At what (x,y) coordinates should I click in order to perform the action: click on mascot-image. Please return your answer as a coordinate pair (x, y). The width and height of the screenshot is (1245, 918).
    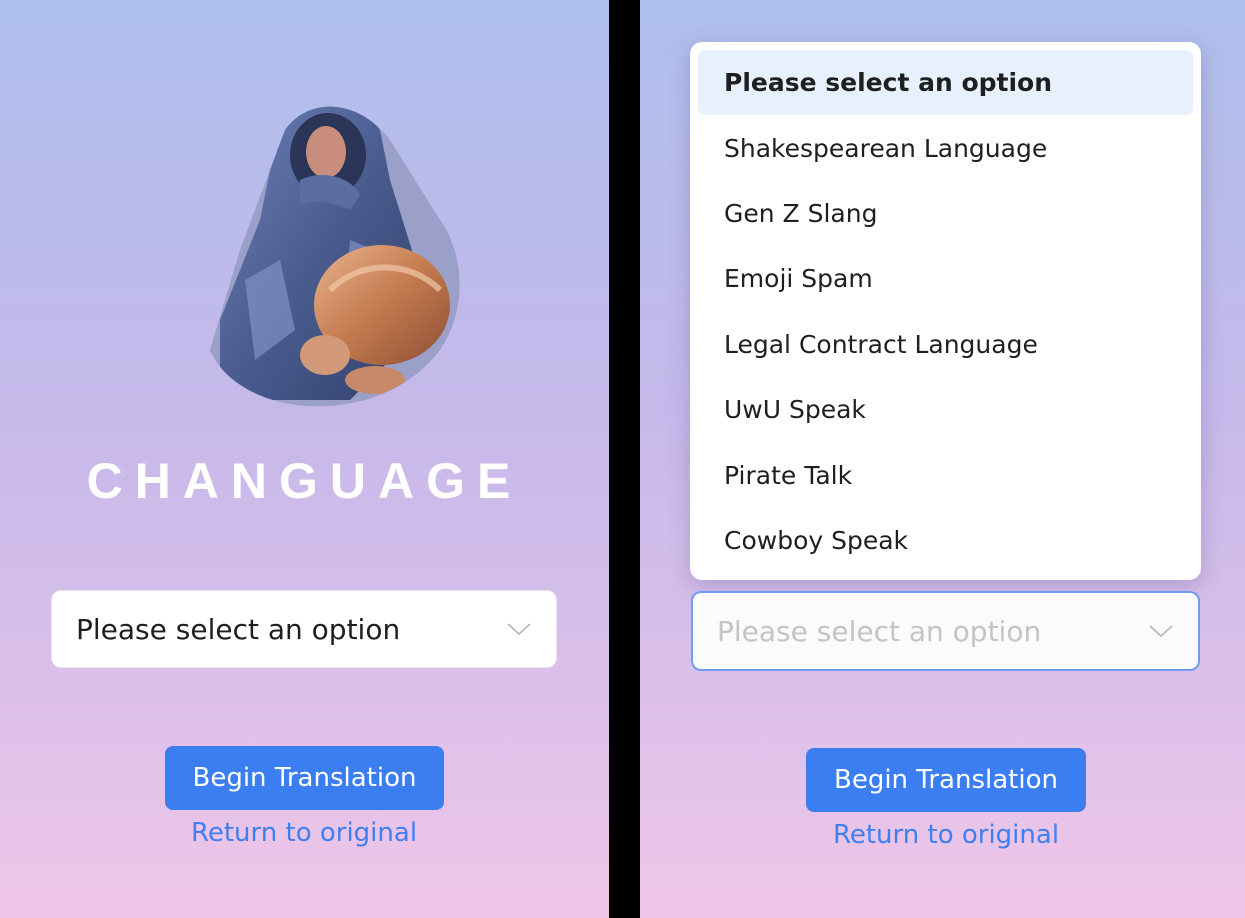
    Looking at the image, I should click on (330, 256).